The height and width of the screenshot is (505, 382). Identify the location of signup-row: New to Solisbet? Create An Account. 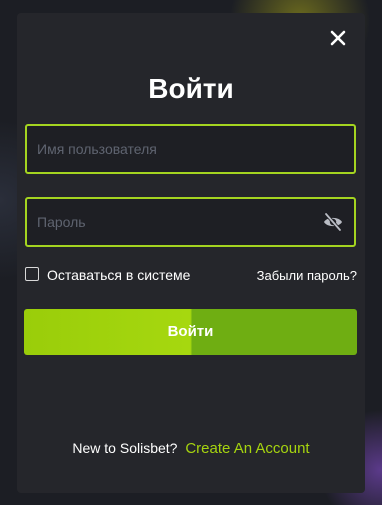
(191, 448).